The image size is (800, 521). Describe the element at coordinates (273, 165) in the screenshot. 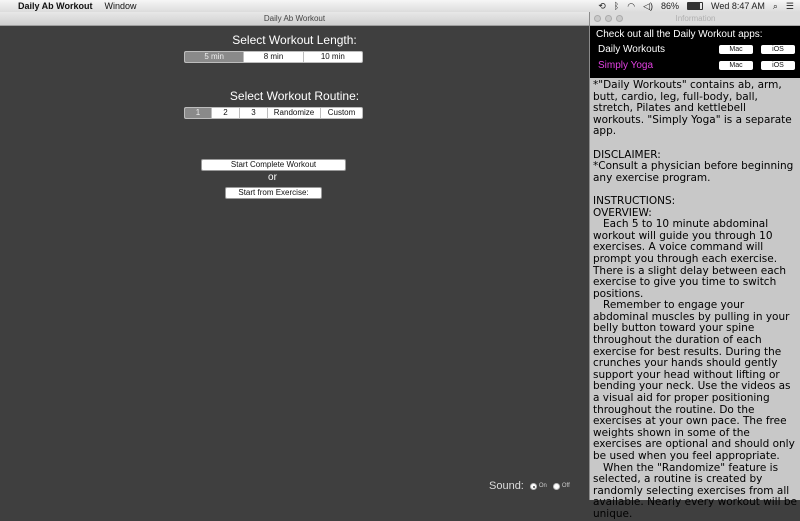

I see `start-complete-workout-button: Start Complete Workout` at that location.